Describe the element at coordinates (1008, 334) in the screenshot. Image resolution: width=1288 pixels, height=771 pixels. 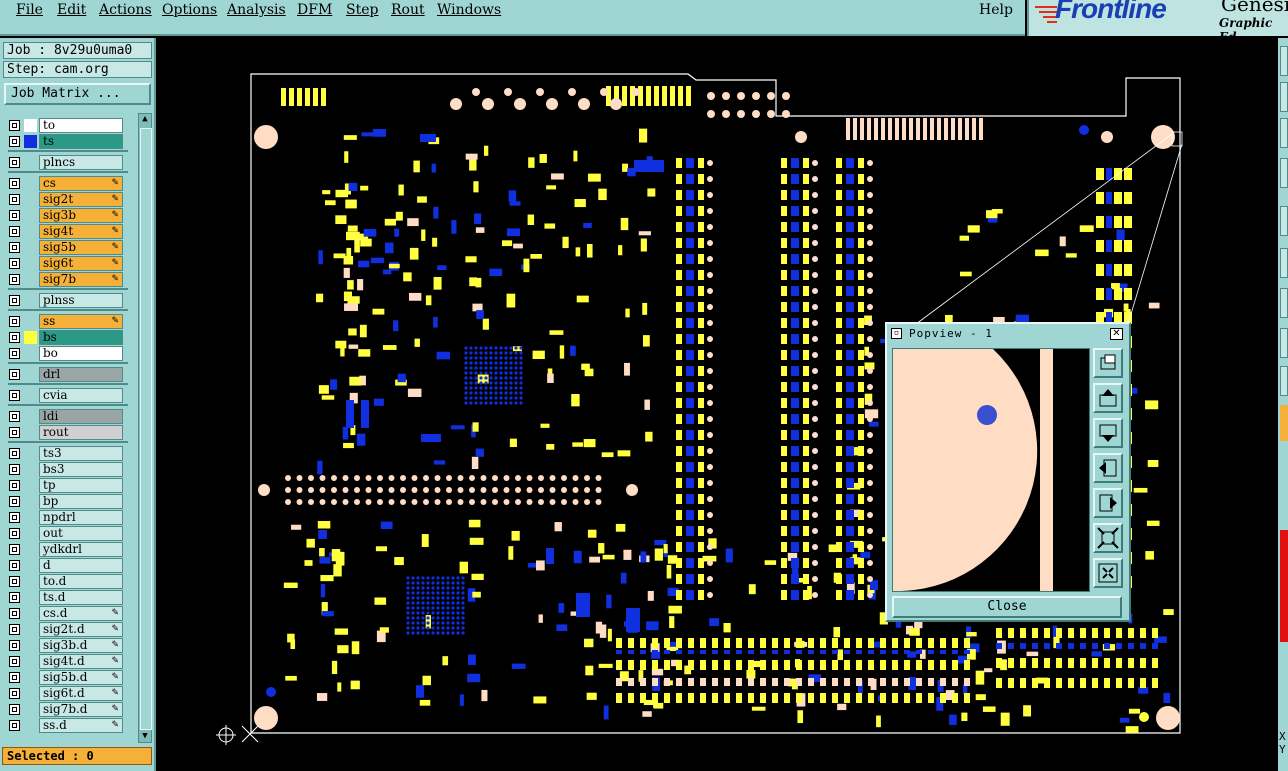
I see `popview-titlebar: ▫ Popview - 1 ✕` at that location.